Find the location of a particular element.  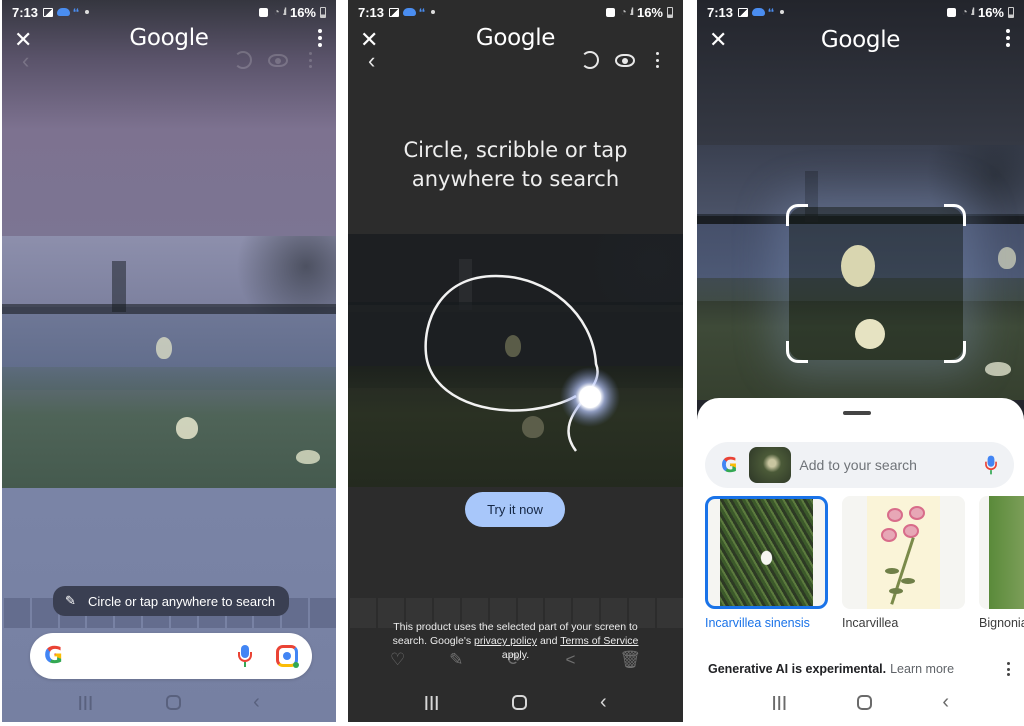

learn-more-link: Learn more is located at coordinates (922, 669).